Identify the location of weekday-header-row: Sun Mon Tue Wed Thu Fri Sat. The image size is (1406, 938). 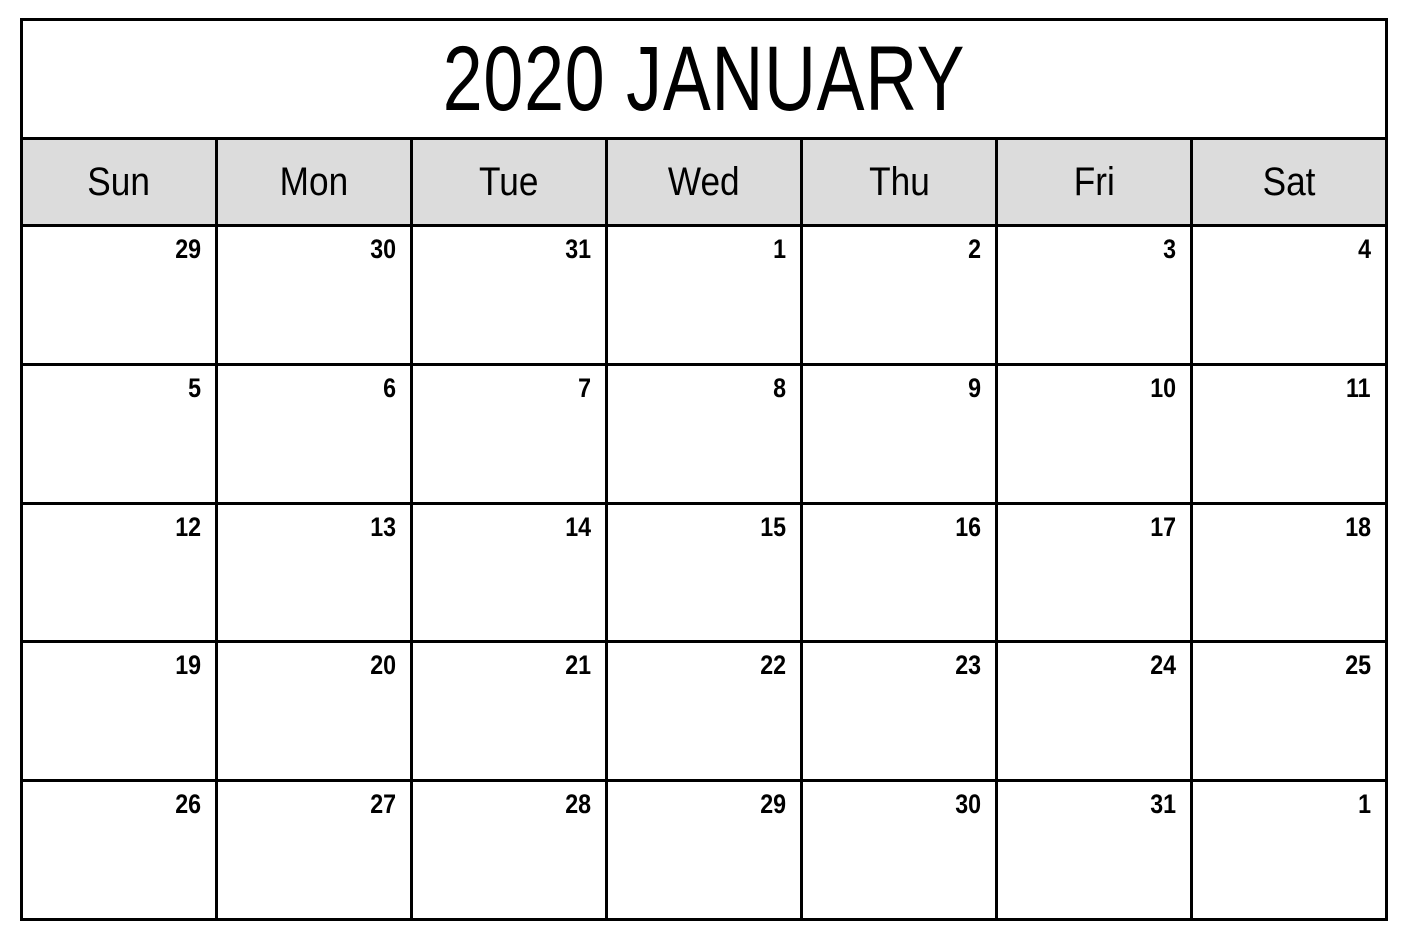
(704, 183).